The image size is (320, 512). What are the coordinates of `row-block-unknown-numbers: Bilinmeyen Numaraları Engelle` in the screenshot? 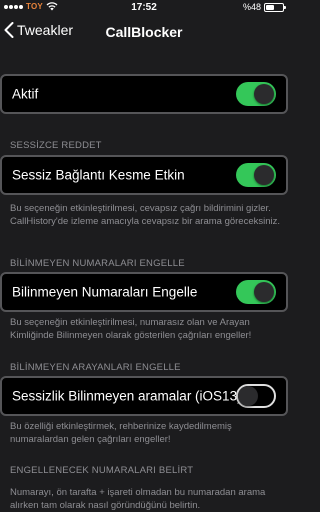 It's located at (144, 292).